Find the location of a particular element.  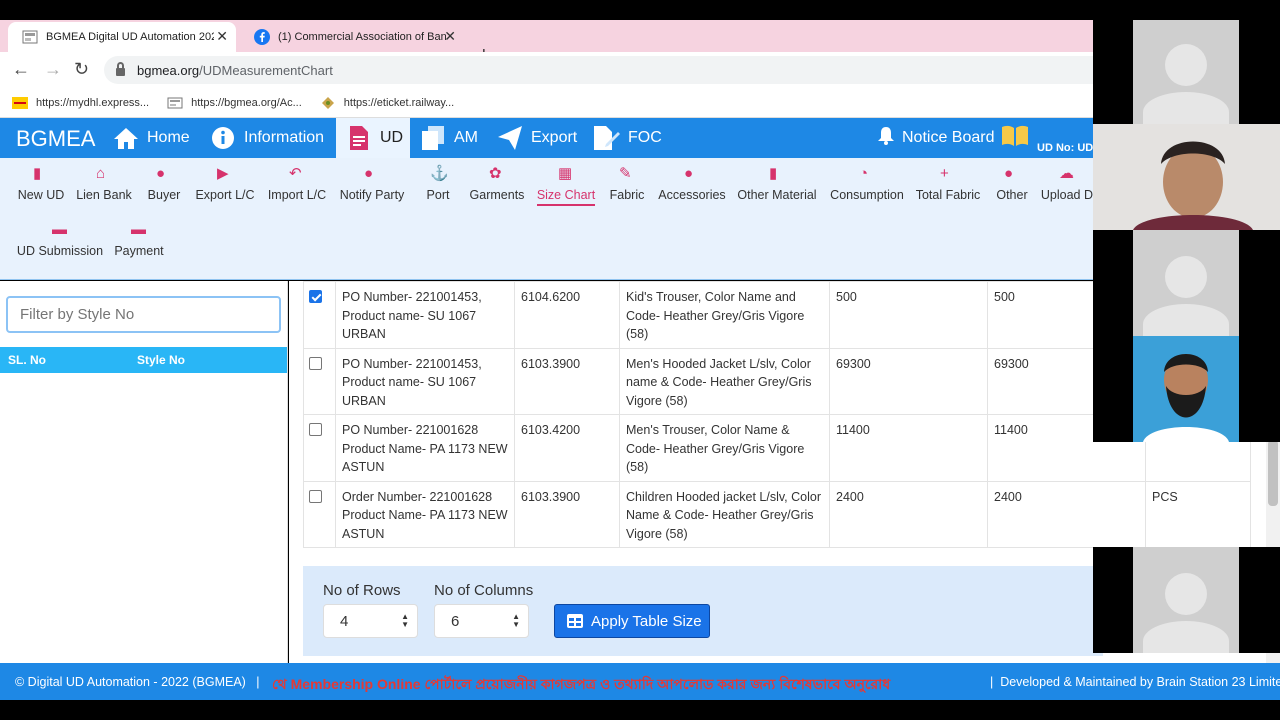

chat-icon: ● is located at coordinates (368, 173).